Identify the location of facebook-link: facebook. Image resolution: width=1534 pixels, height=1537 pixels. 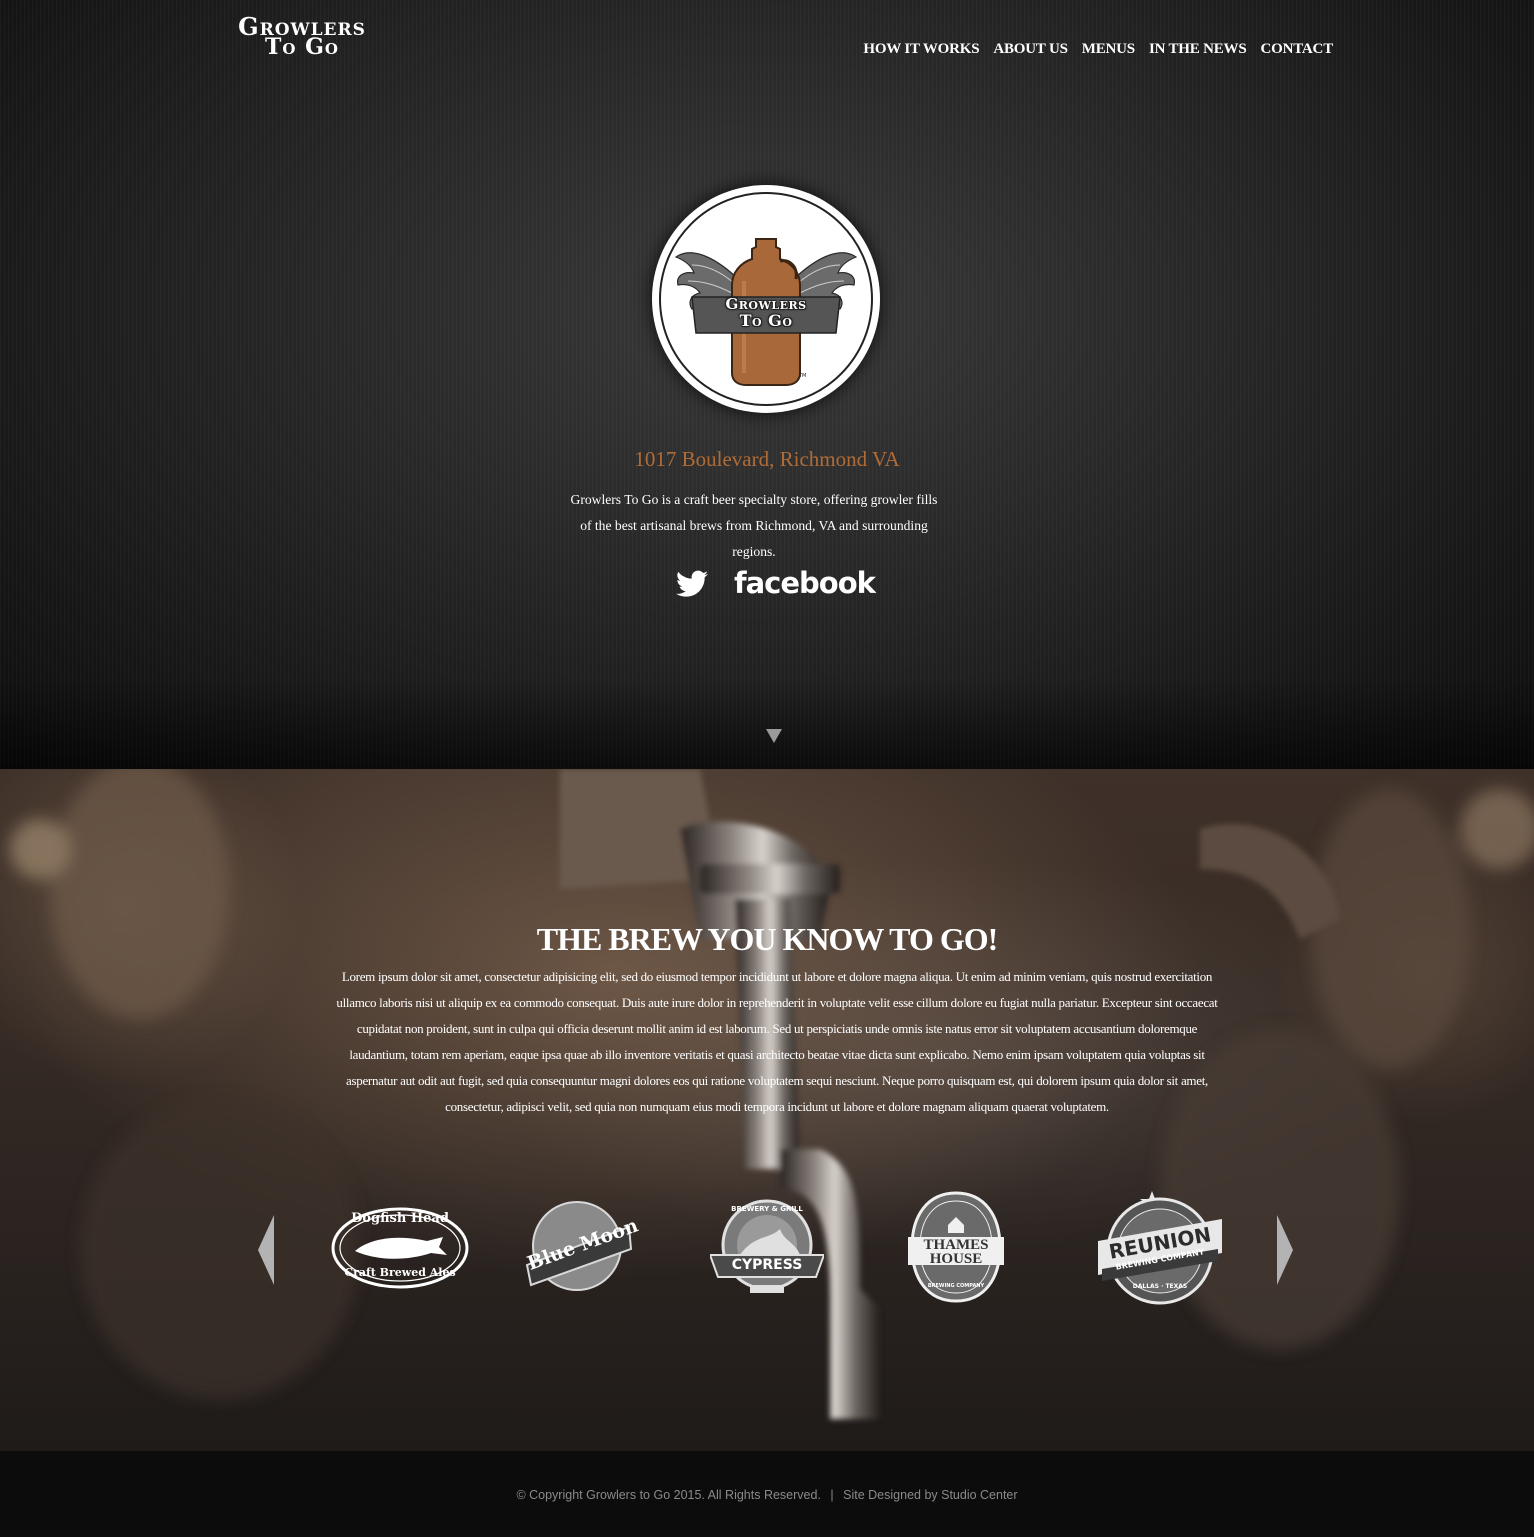
(805, 583).